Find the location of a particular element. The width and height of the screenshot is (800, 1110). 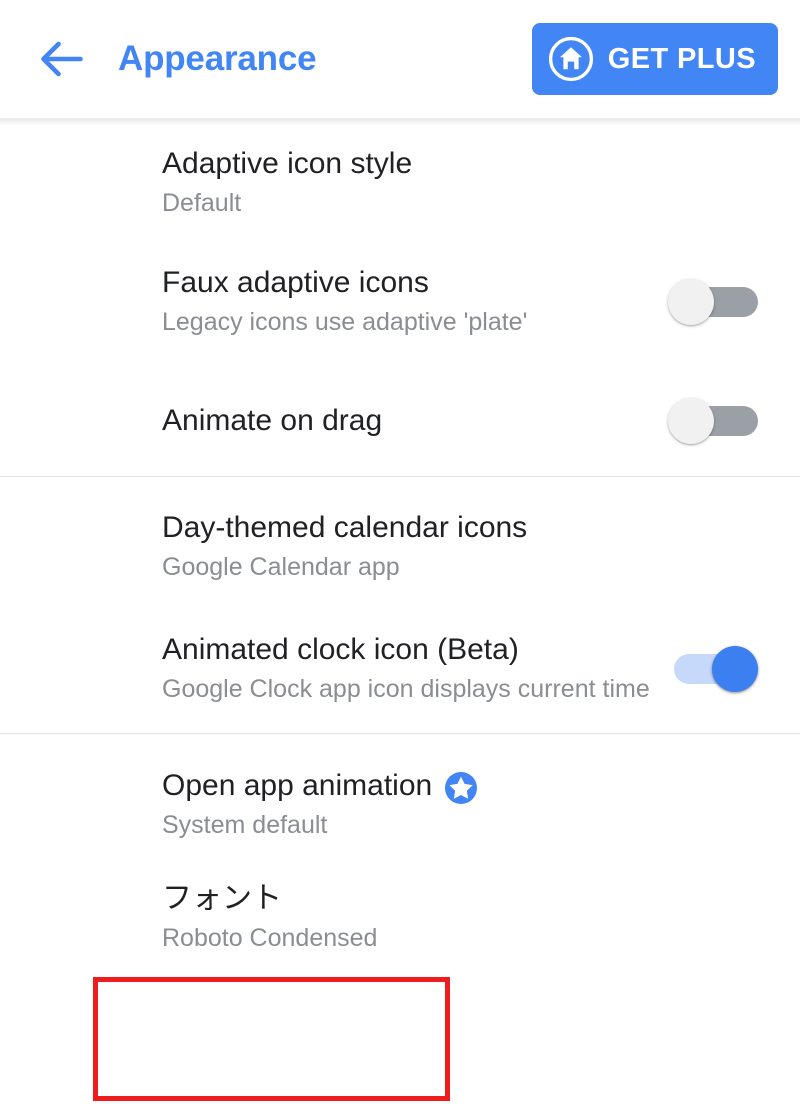

home-circle-icon is located at coordinates (571, 59).